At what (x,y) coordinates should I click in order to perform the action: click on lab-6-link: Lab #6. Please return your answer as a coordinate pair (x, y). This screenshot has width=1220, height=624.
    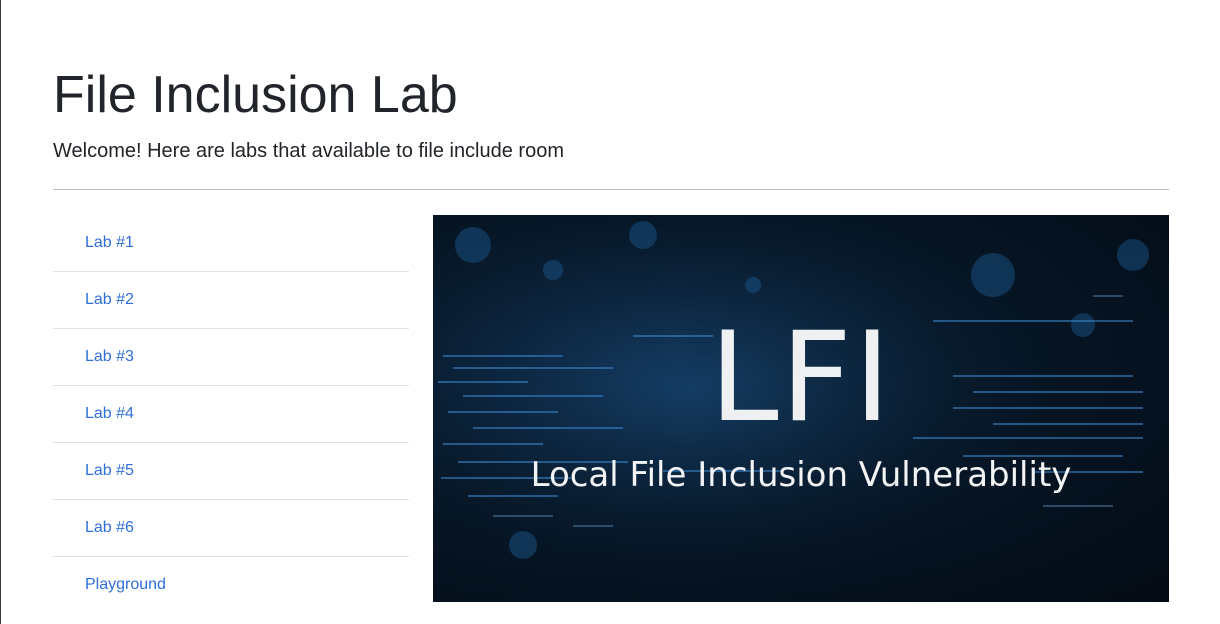
    Looking at the image, I should click on (109, 528).